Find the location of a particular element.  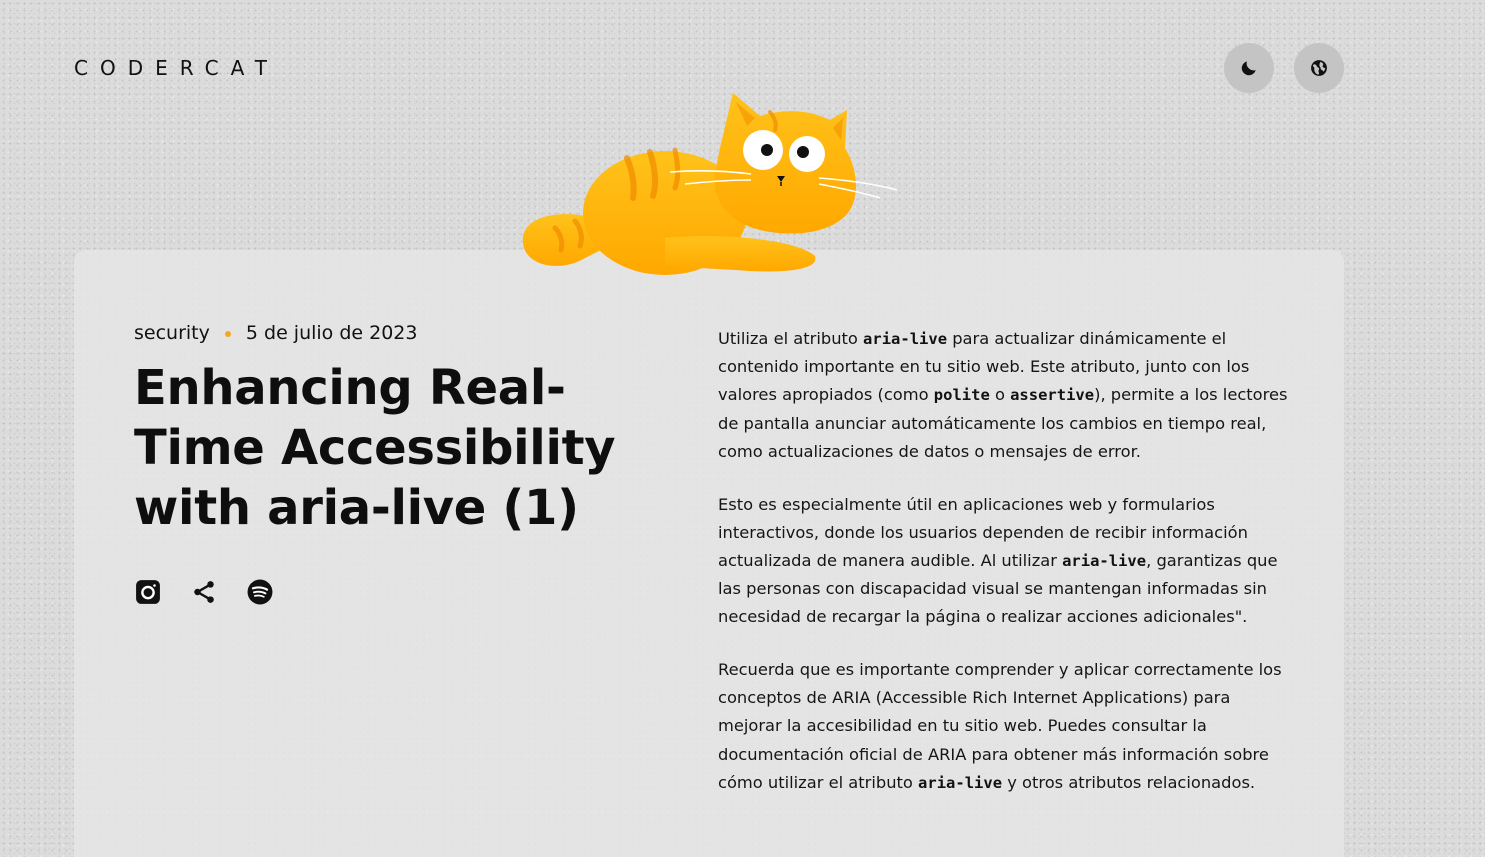

social-links is located at coordinates (204, 592).